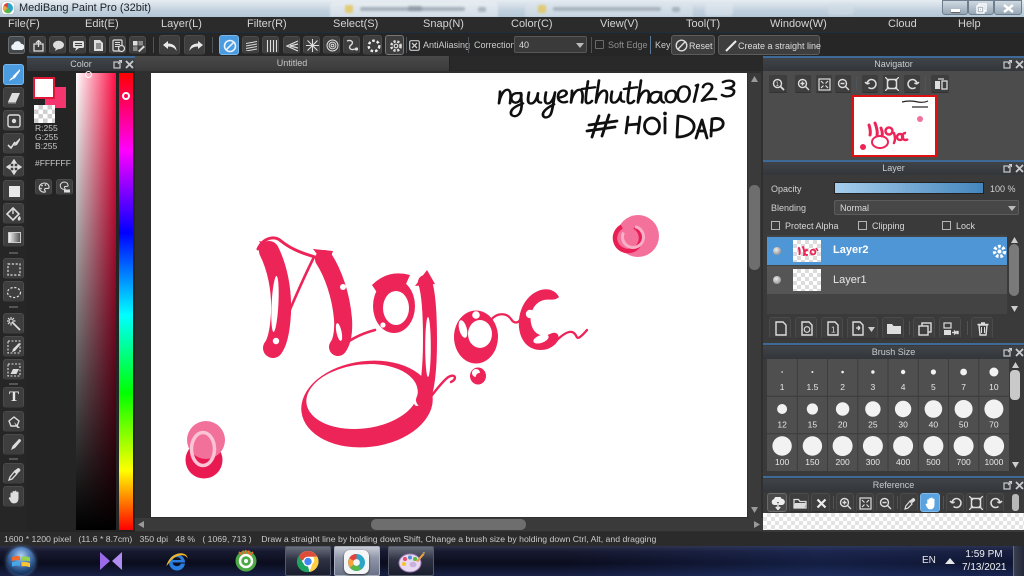 The width and height of the screenshot is (1024, 576). Describe the element at coordinates (994, 387) in the screenshot. I see `svg-text: 10` at that location.